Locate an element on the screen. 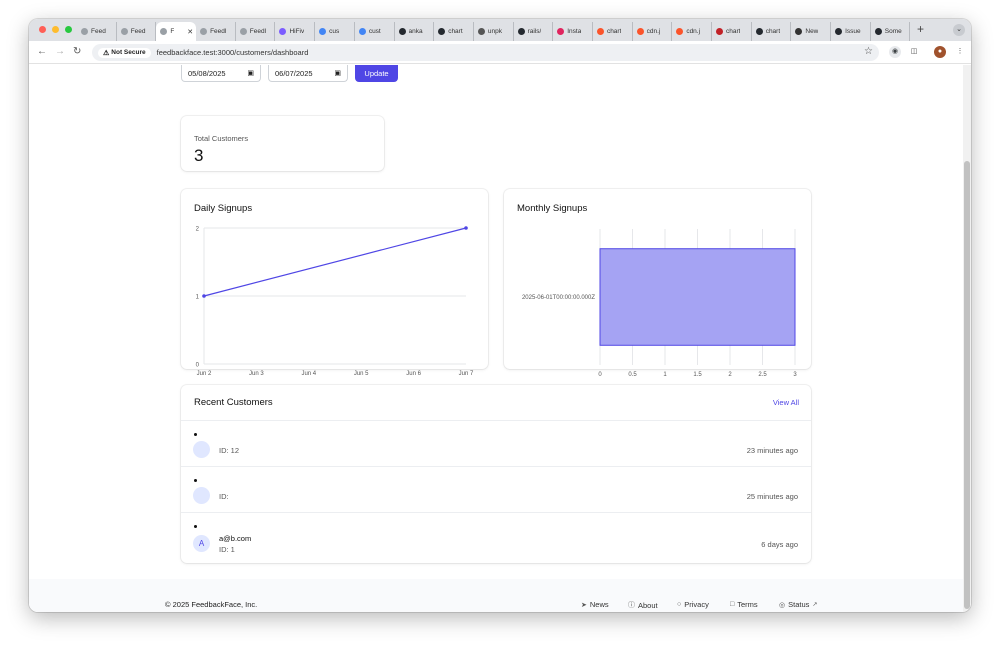 The width and height of the screenshot is (1000, 650). x-tick-label: Jun 2 is located at coordinates (204, 374).